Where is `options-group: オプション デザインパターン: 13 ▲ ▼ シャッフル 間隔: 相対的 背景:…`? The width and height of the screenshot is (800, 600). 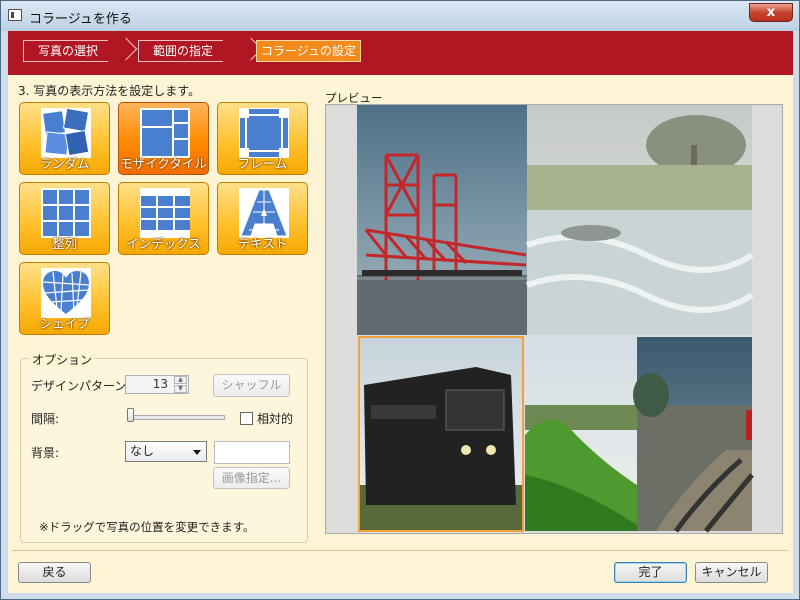
options-group: オプション デザインパターン: 13 ▲ ▼ シャッフル 間隔: 相対的 背景:… is located at coordinates (164, 447).